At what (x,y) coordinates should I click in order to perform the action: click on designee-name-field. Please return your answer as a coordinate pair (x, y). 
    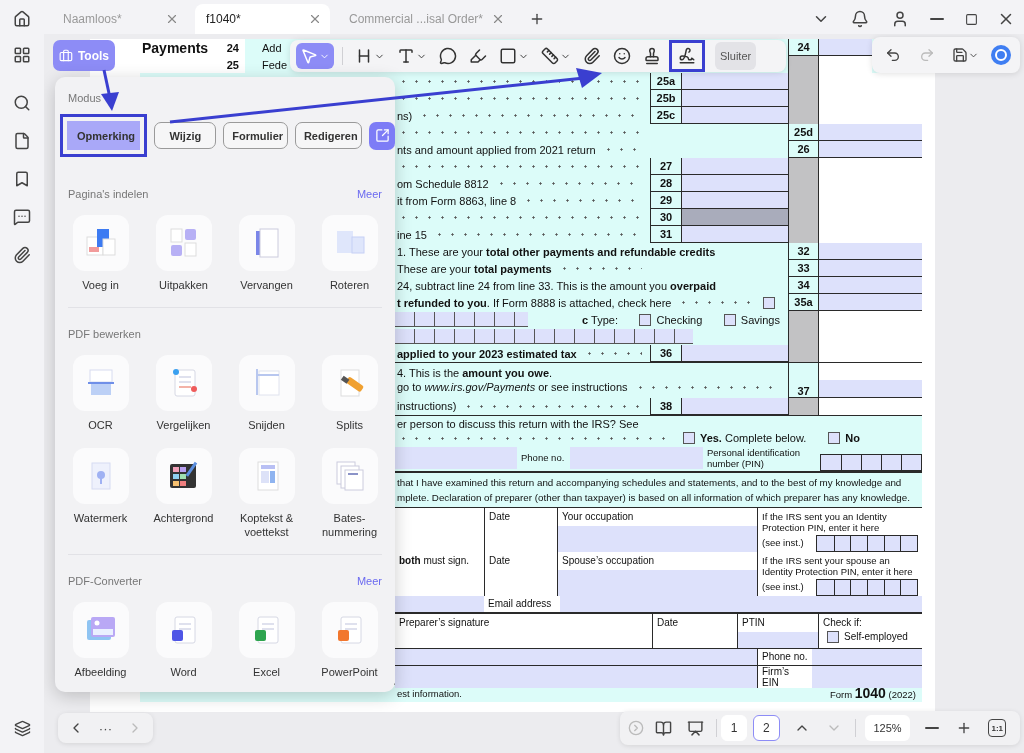
    Looking at the image, I should click on (456, 457).